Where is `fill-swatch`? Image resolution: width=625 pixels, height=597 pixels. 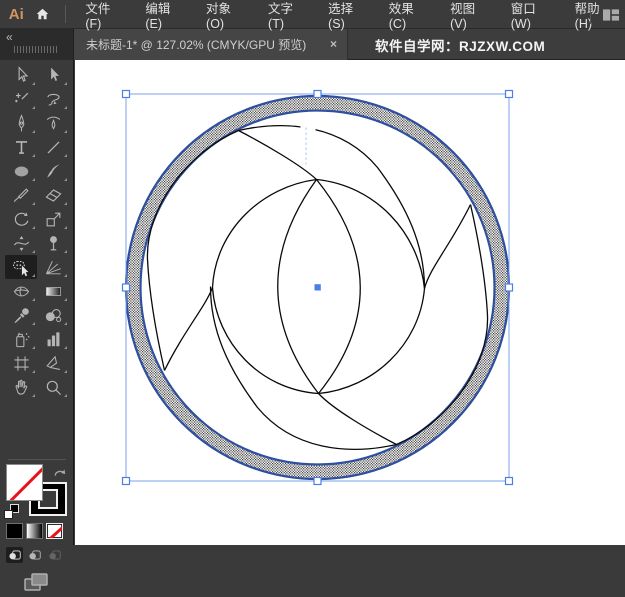
fill-swatch is located at coordinates (24, 482).